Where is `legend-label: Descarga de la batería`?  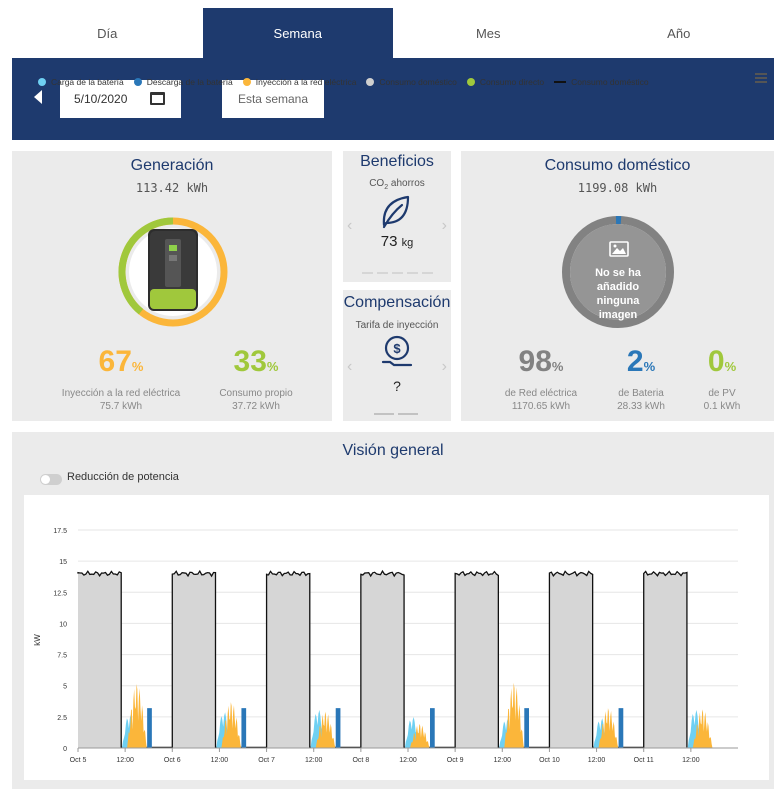
legend-label: Descarga de la batería is located at coordinates (189, 82).